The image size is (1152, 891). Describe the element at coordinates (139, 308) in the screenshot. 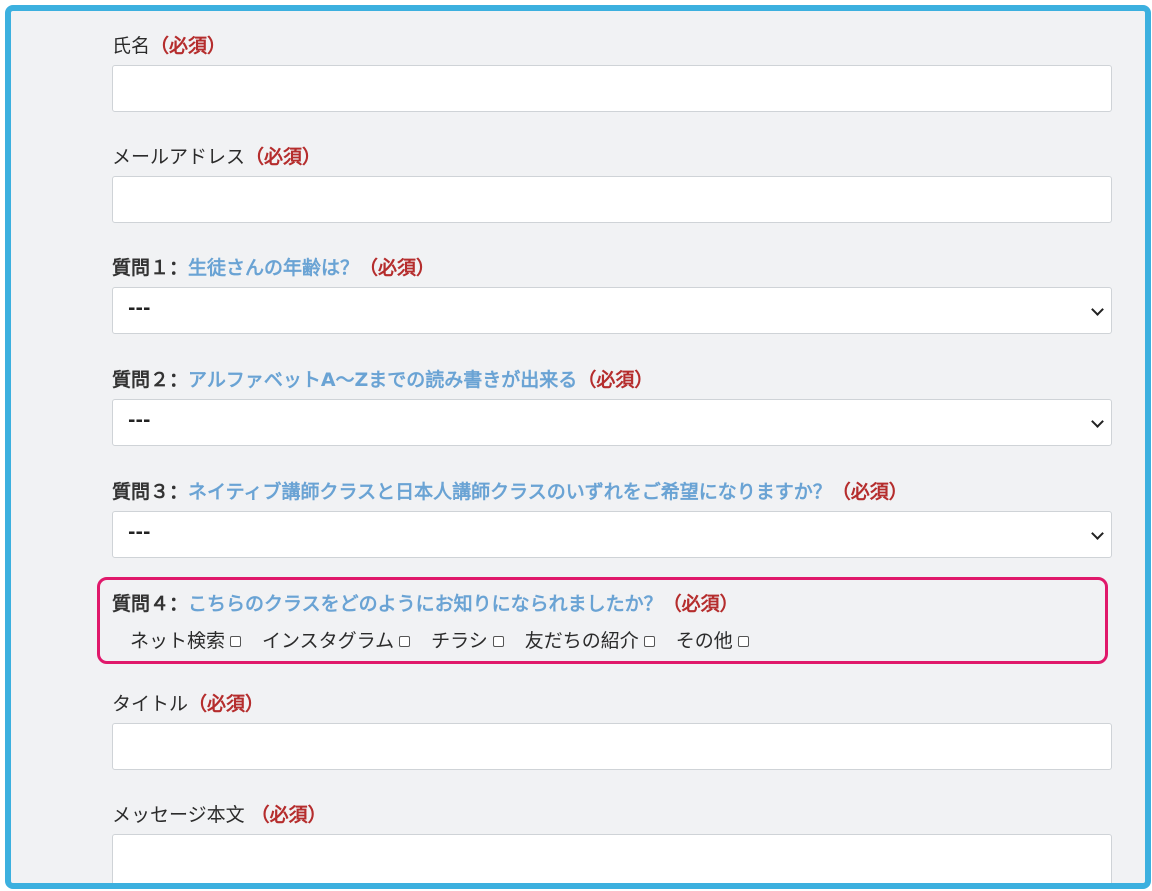

I see `question-1-selected-value: ---` at that location.